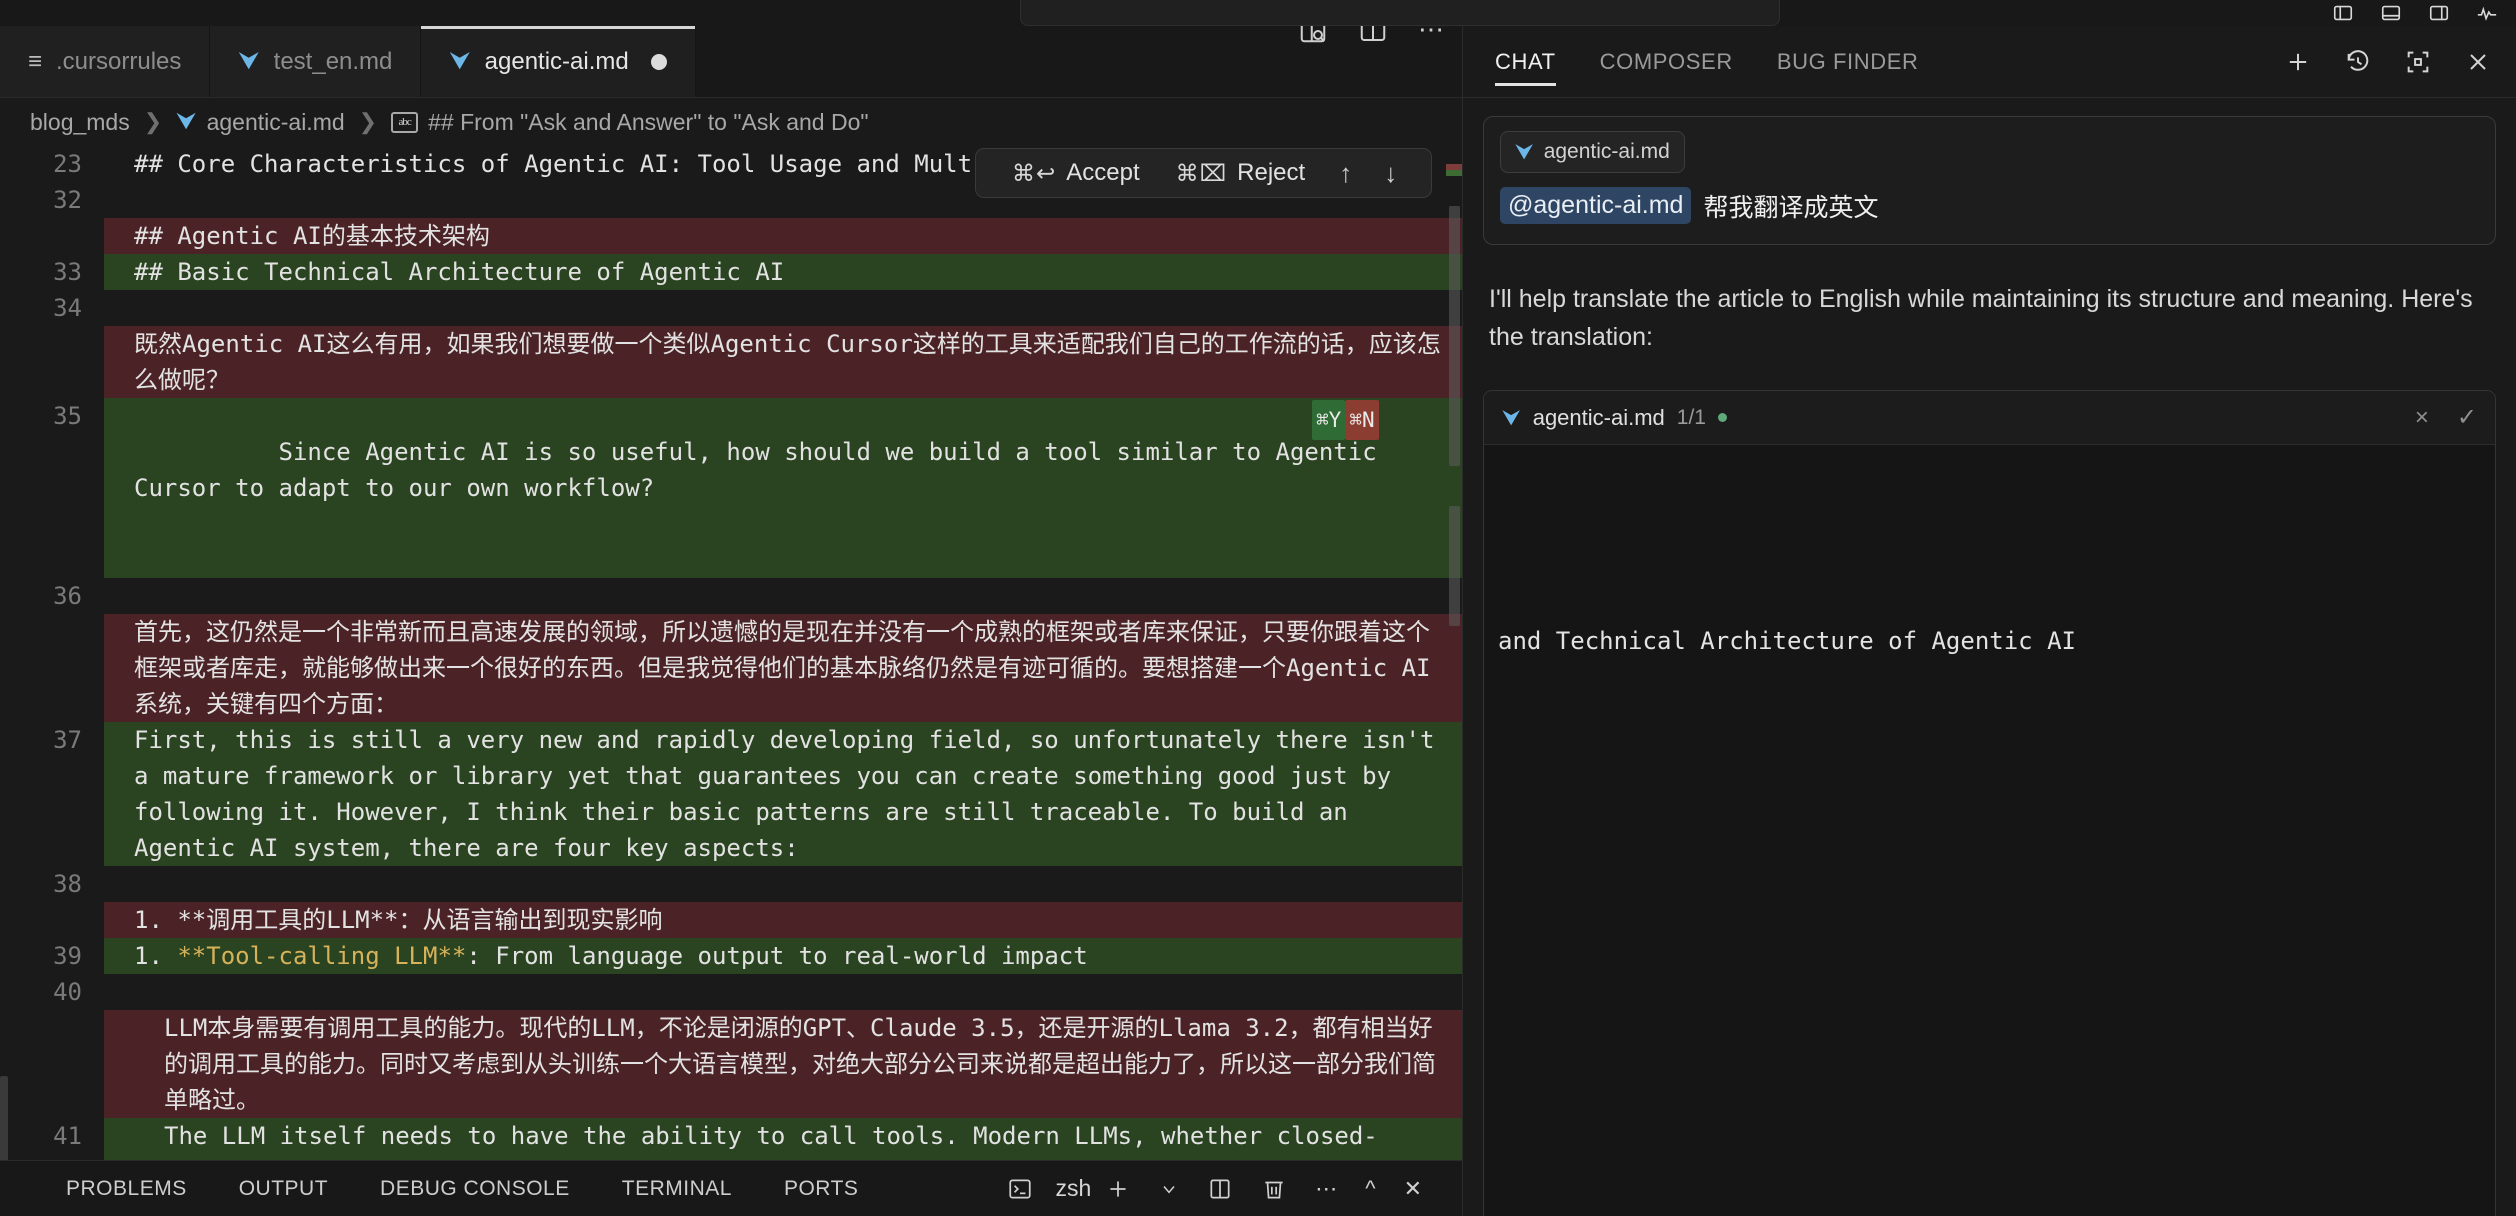  What do you see at coordinates (1274, 1189) in the screenshot?
I see `kill-terminal-icon` at bounding box center [1274, 1189].